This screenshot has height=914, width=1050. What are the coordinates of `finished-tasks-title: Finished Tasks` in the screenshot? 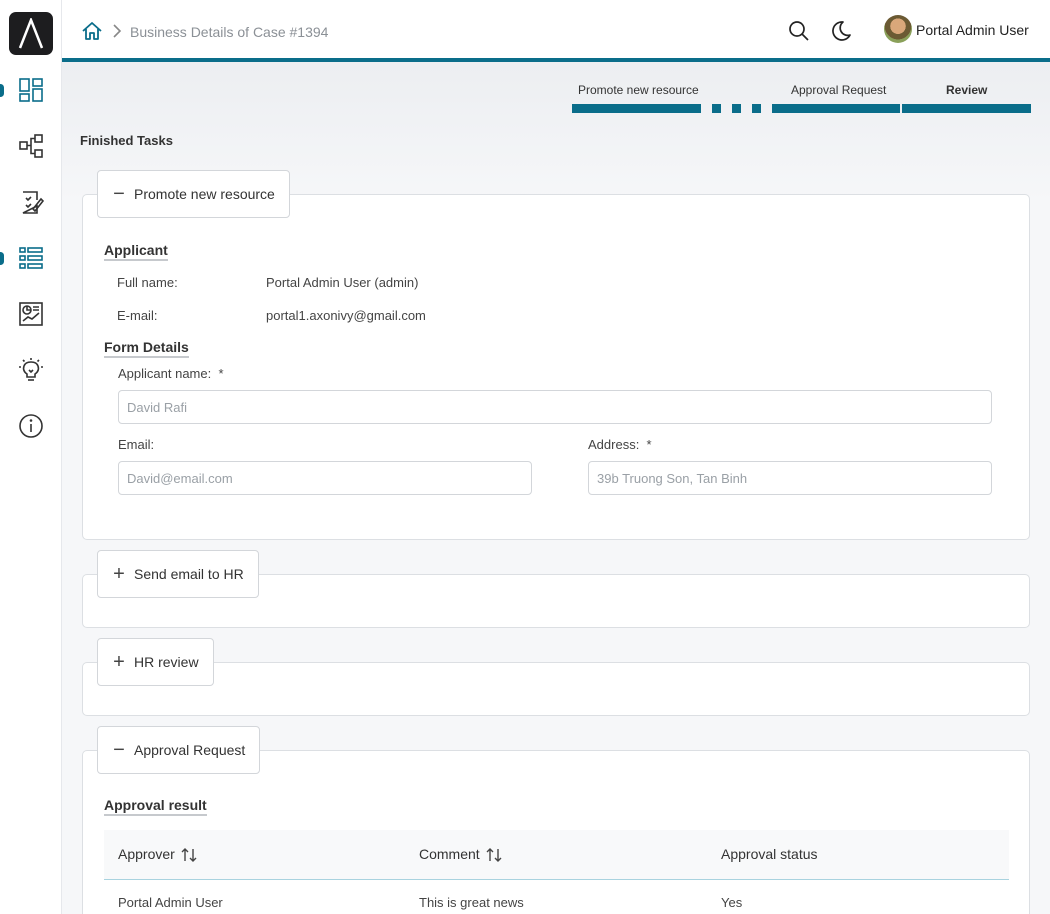 It's located at (126, 140).